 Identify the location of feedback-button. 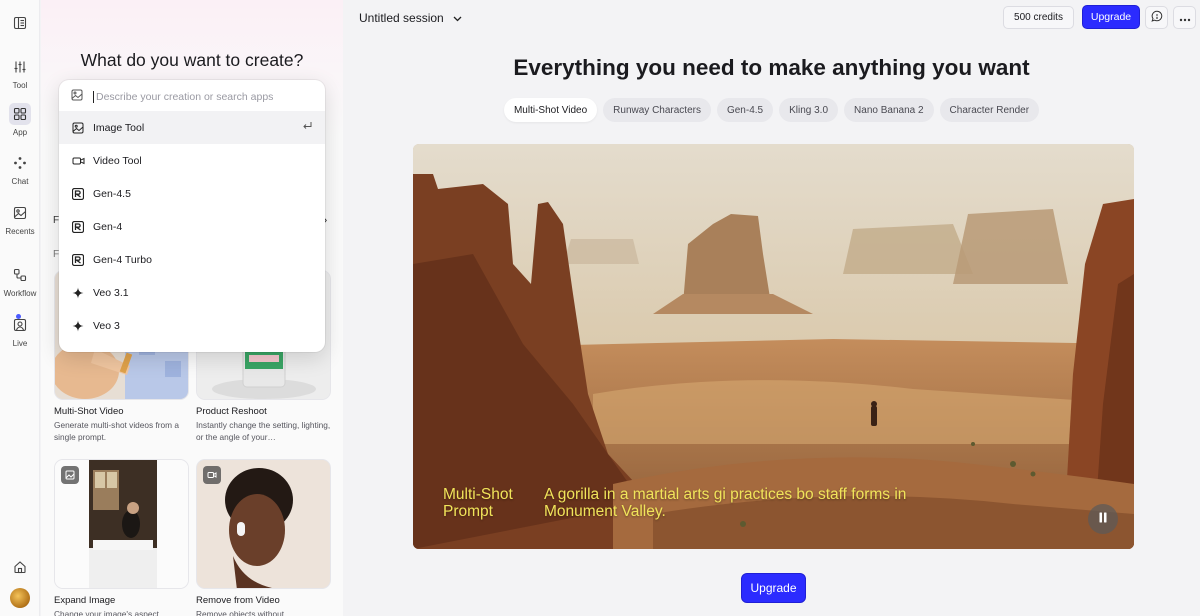
(1156, 17).